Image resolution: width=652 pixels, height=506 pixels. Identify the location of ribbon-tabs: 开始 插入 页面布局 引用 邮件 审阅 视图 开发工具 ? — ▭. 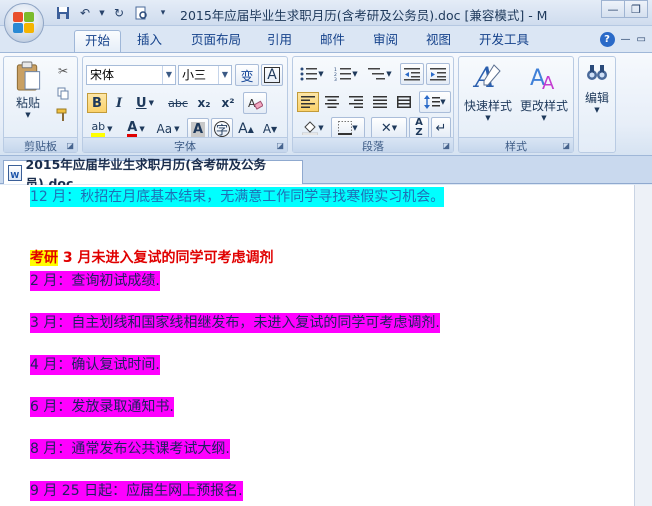
(326, 39).